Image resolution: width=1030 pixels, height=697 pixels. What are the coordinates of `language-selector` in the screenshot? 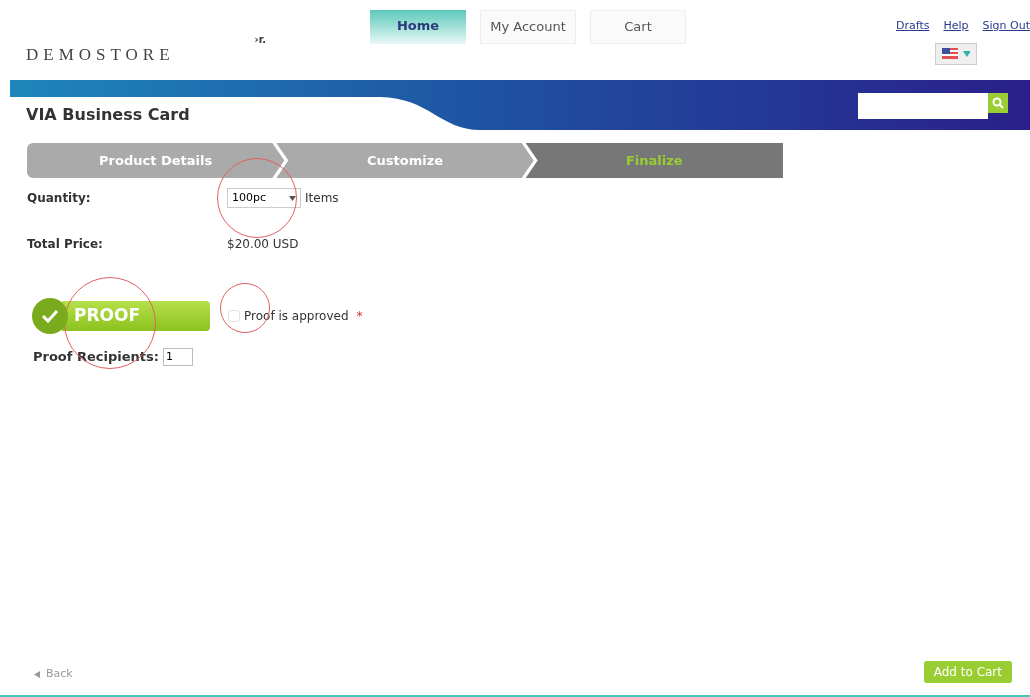 It's located at (956, 53).